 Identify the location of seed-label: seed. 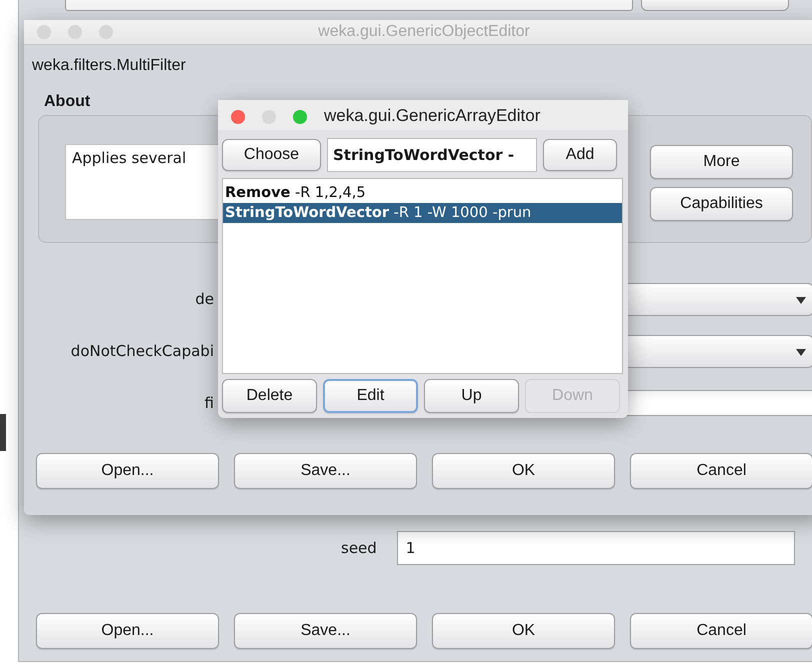
(359, 548).